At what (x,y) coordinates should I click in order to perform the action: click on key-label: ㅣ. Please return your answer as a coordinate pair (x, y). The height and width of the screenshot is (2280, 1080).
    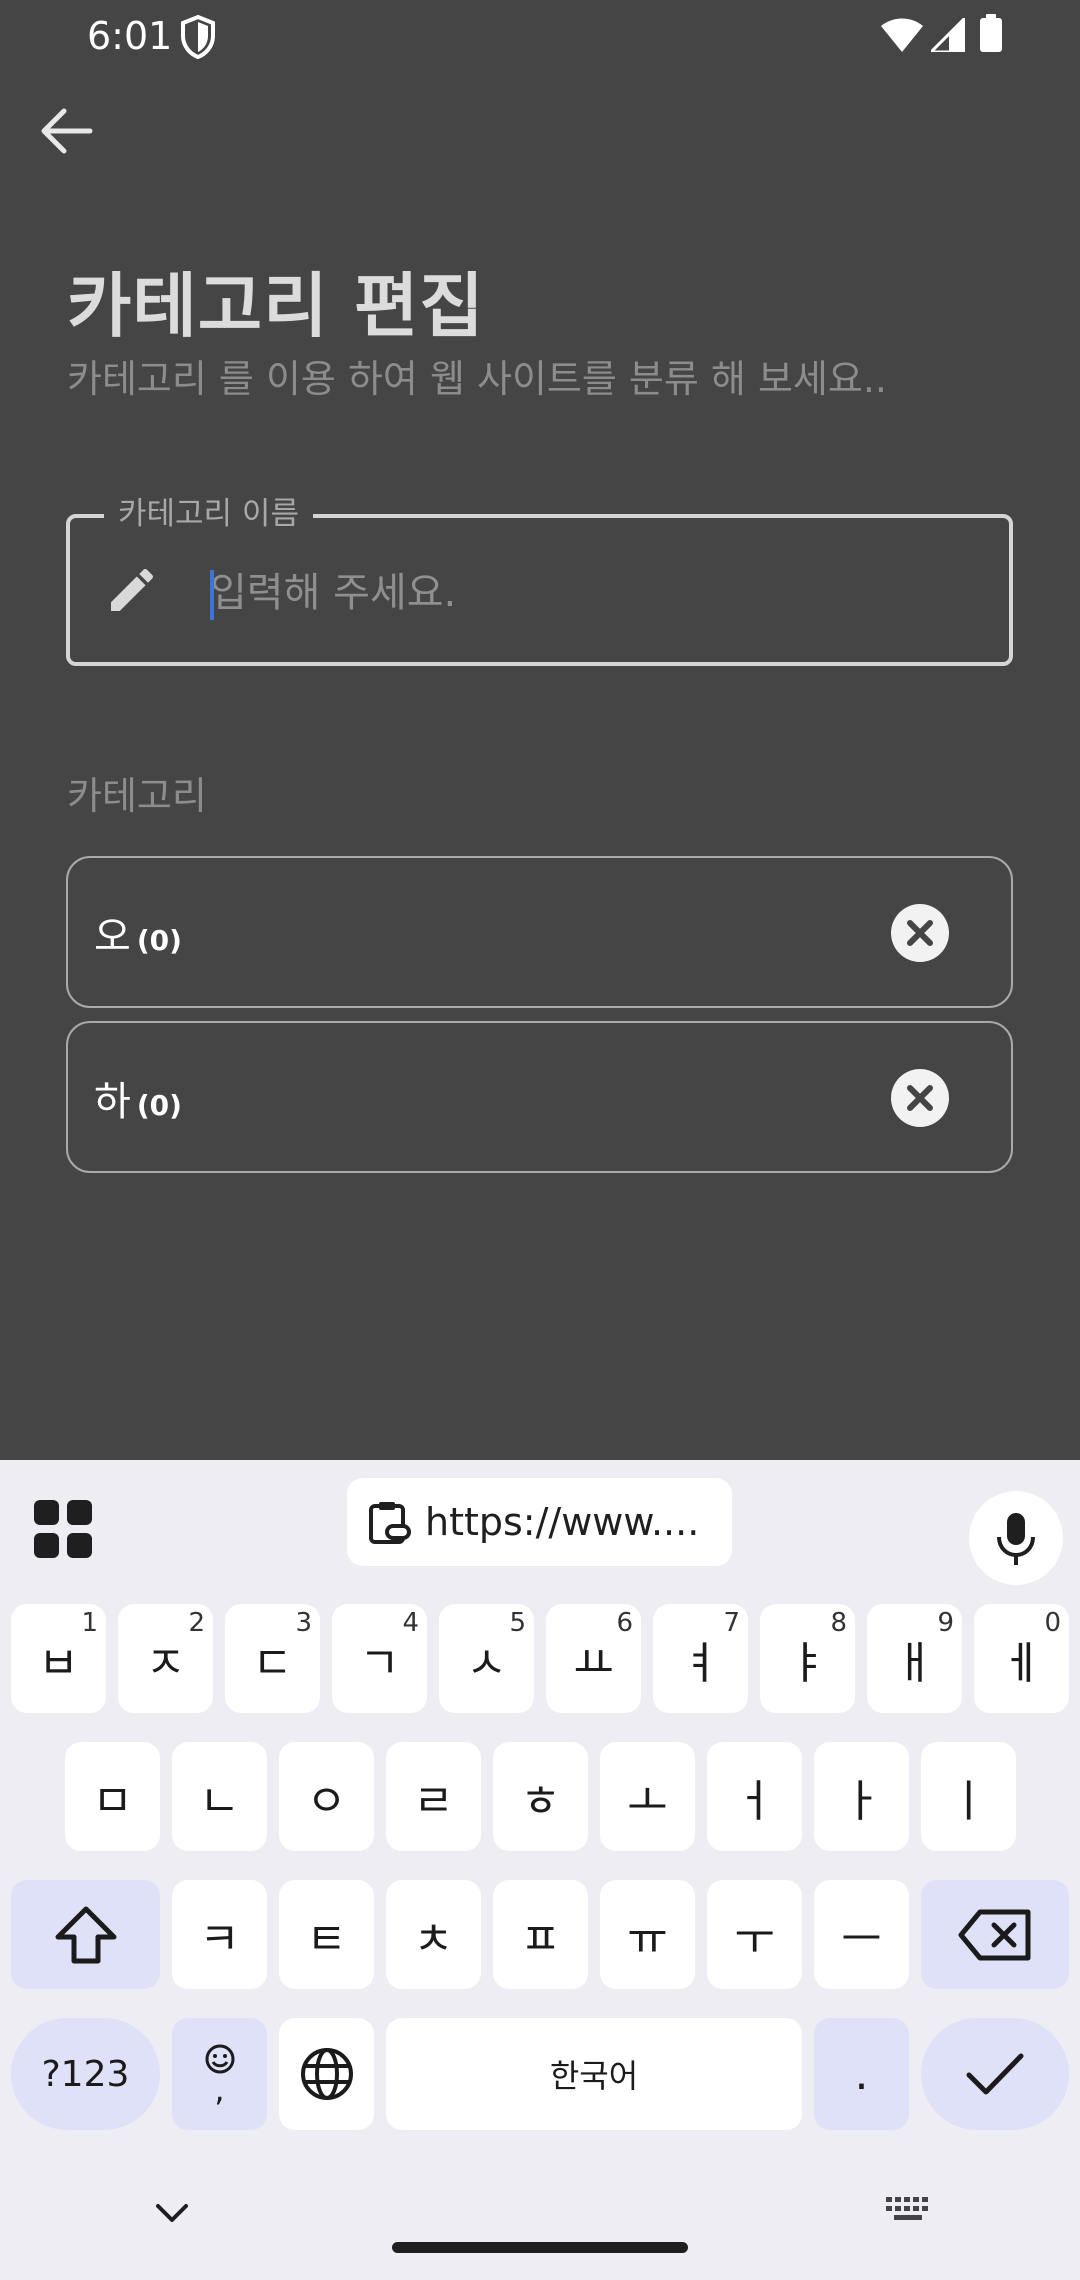
    Looking at the image, I should click on (968, 1801).